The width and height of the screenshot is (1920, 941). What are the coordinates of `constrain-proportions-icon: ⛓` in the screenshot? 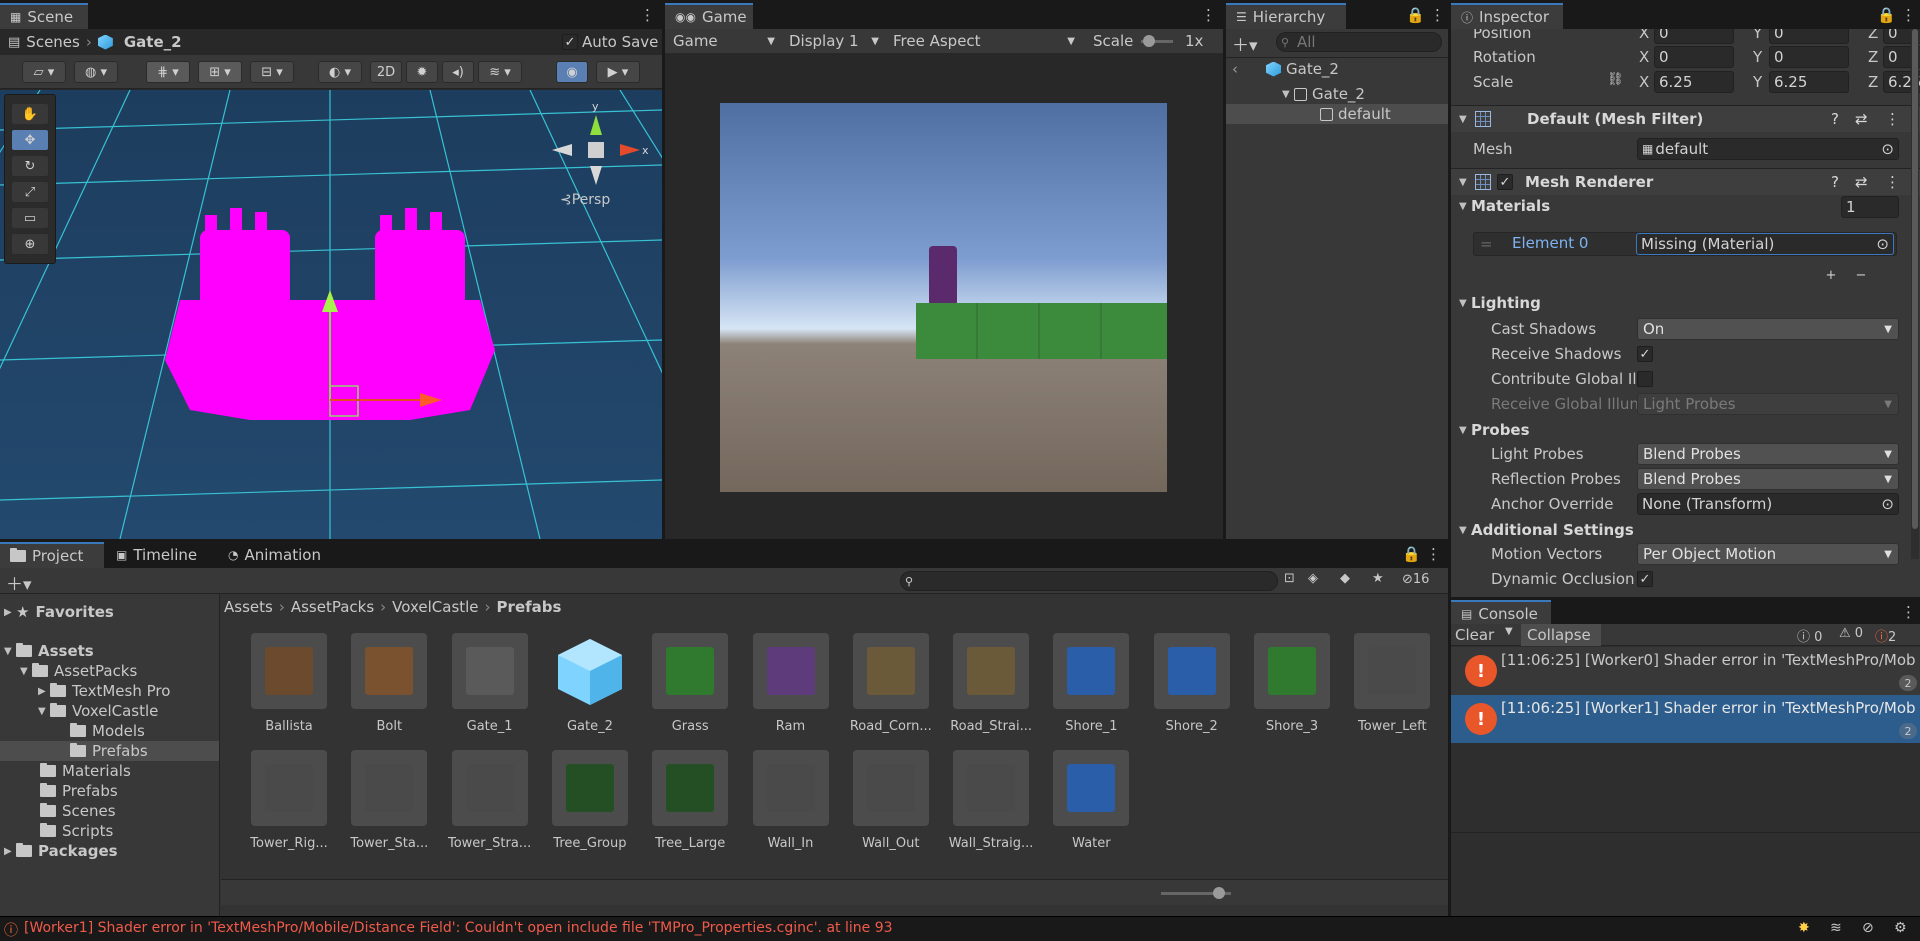 It's located at (1615, 79).